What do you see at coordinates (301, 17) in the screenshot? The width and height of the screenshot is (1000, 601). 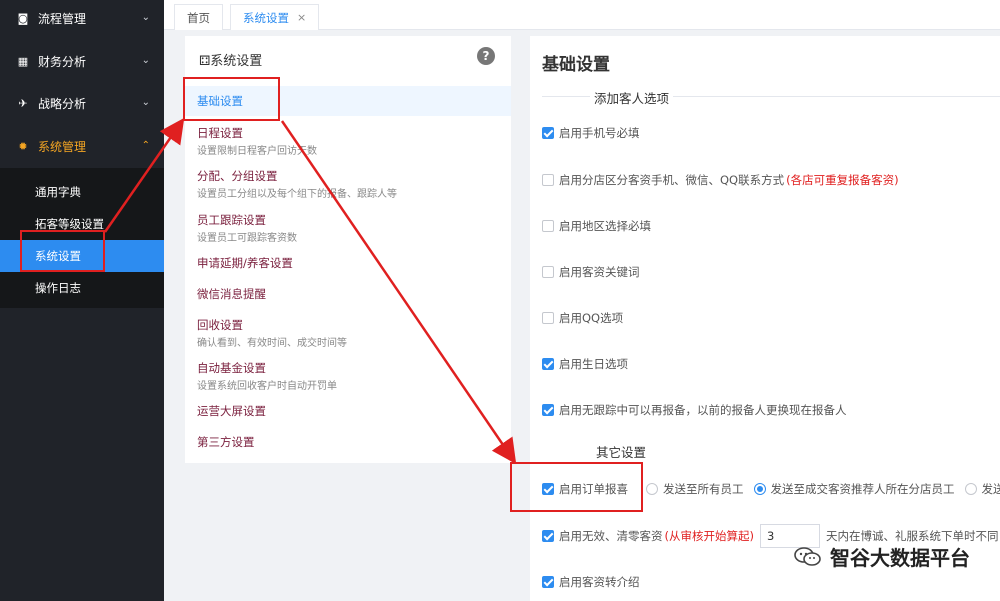 I see `close-icon: ×` at bounding box center [301, 17].